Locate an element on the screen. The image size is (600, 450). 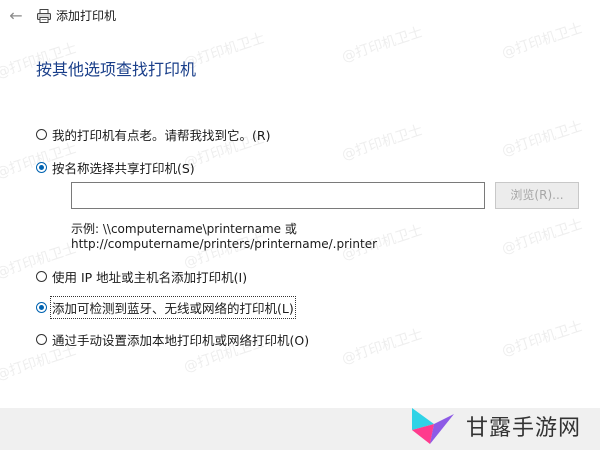
option-manual-settings: 通过手动设置添加本地打印机或网络打印机(O) is located at coordinates (172, 339).